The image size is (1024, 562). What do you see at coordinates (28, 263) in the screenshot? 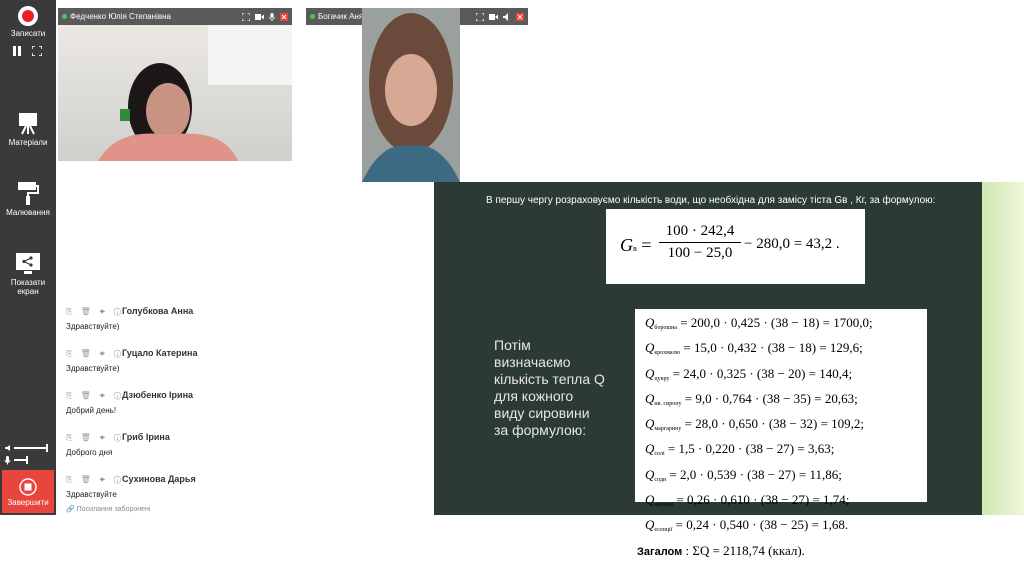
I see `screen-share-icon` at bounding box center [28, 263].